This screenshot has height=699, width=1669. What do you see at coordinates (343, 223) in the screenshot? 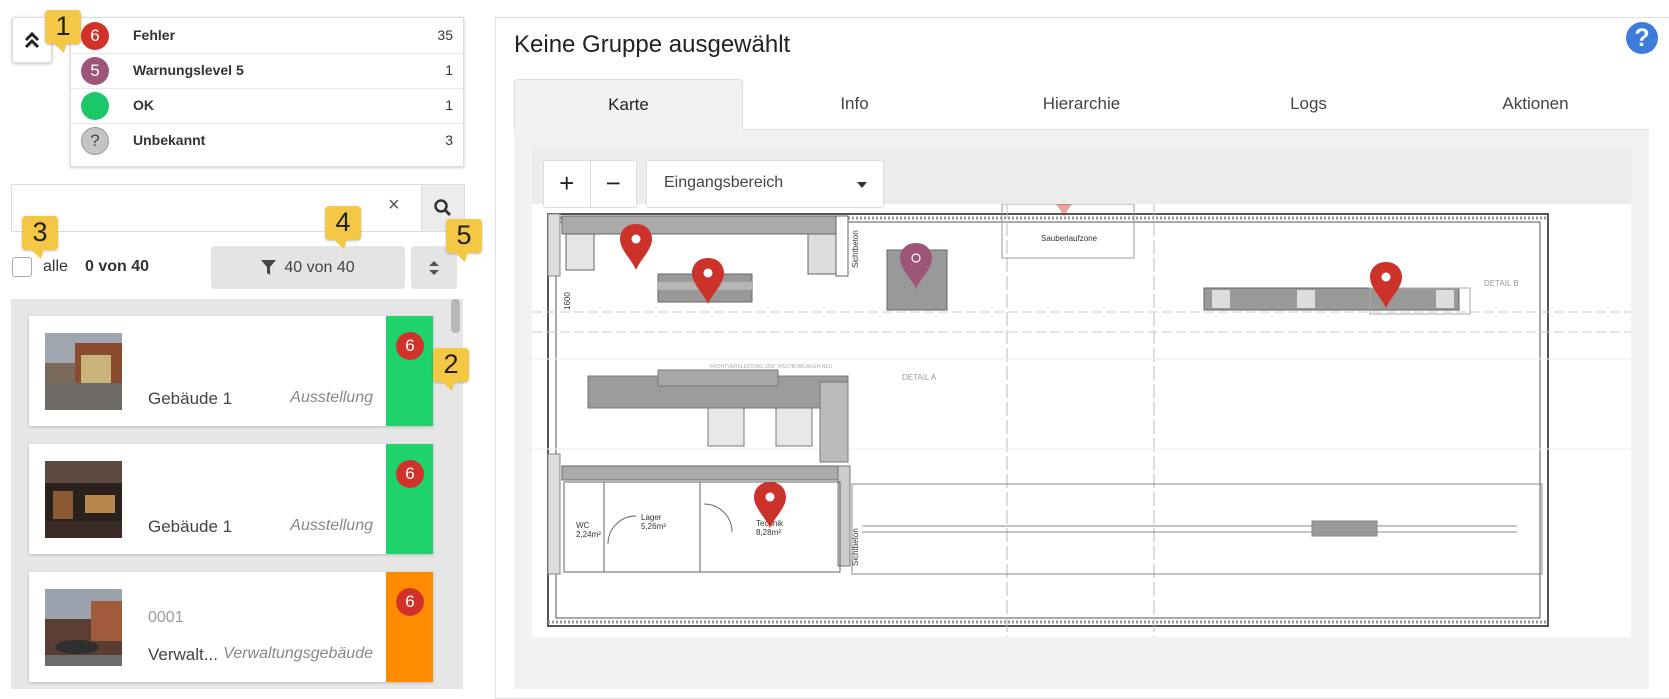
I see `tutorial-badge-4: 4` at bounding box center [343, 223].